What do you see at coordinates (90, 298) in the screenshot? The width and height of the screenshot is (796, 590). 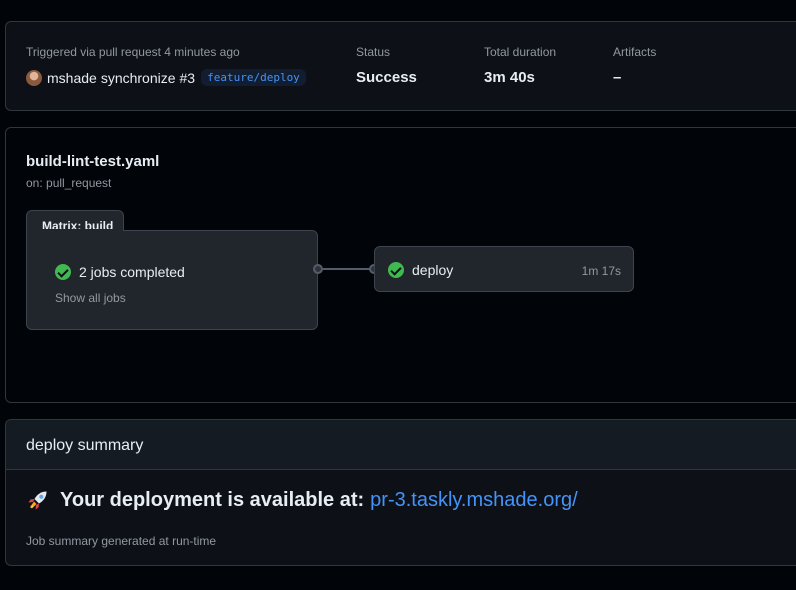 I see `show-all-jobs-link: Show all jobs` at bounding box center [90, 298].